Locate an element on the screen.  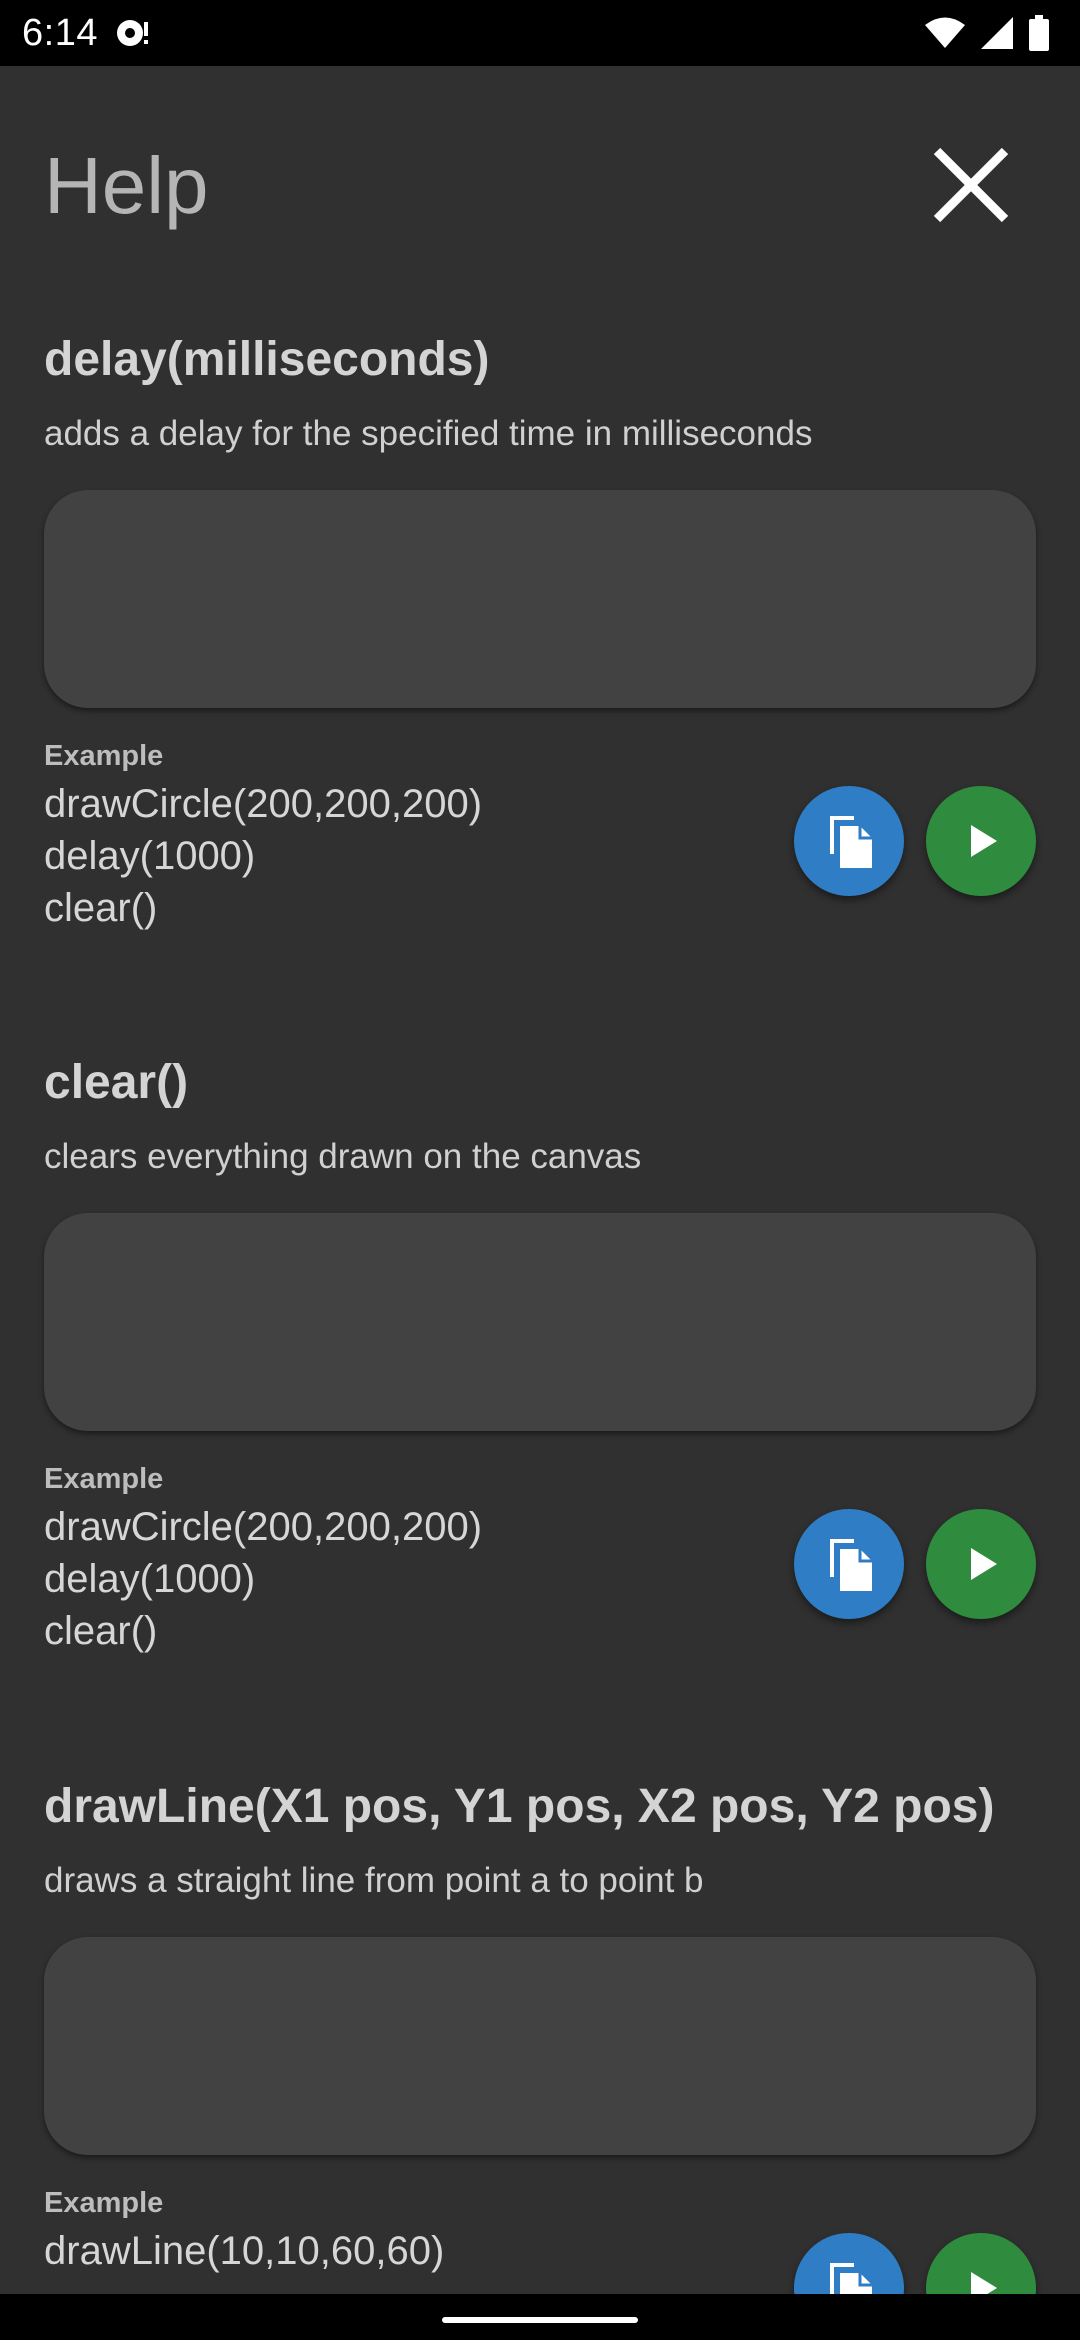
navigation-bar is located at coordinates (540, 2317).